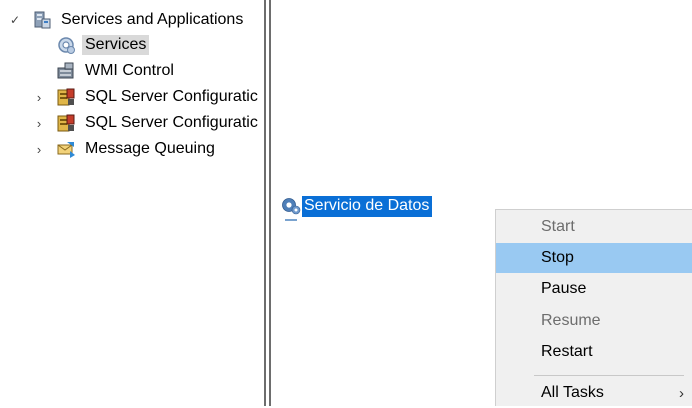  Describe the element at coordinates (564, 288) in the screenshot. I see `menu-item-label: Pause` at that location.